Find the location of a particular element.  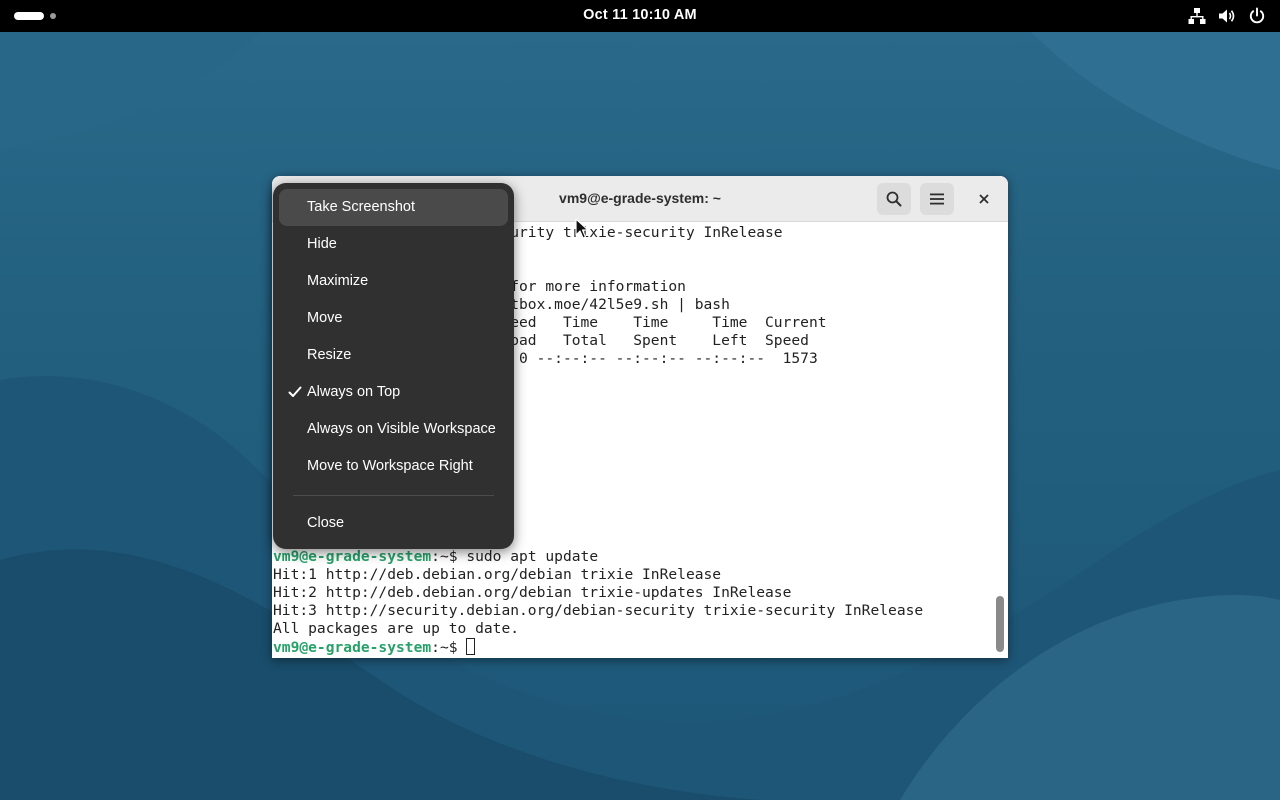

network-icon is located at coordinates (1197, 16).